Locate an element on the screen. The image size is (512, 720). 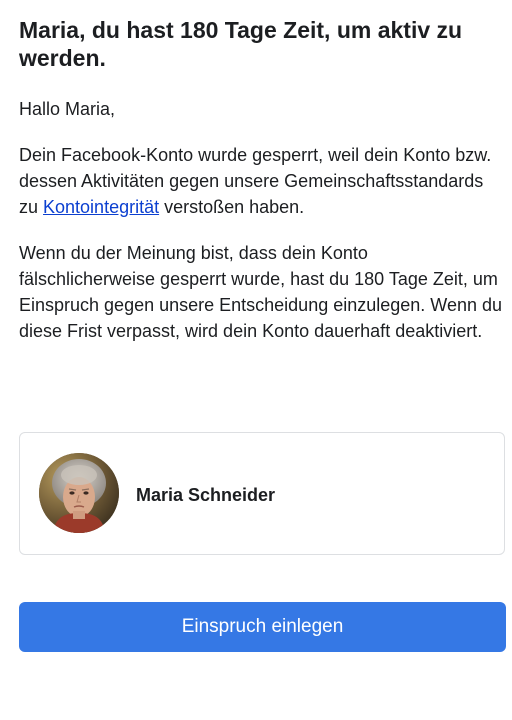
greeting-text: Hallo Maria, is located at coordinates (67, 109).